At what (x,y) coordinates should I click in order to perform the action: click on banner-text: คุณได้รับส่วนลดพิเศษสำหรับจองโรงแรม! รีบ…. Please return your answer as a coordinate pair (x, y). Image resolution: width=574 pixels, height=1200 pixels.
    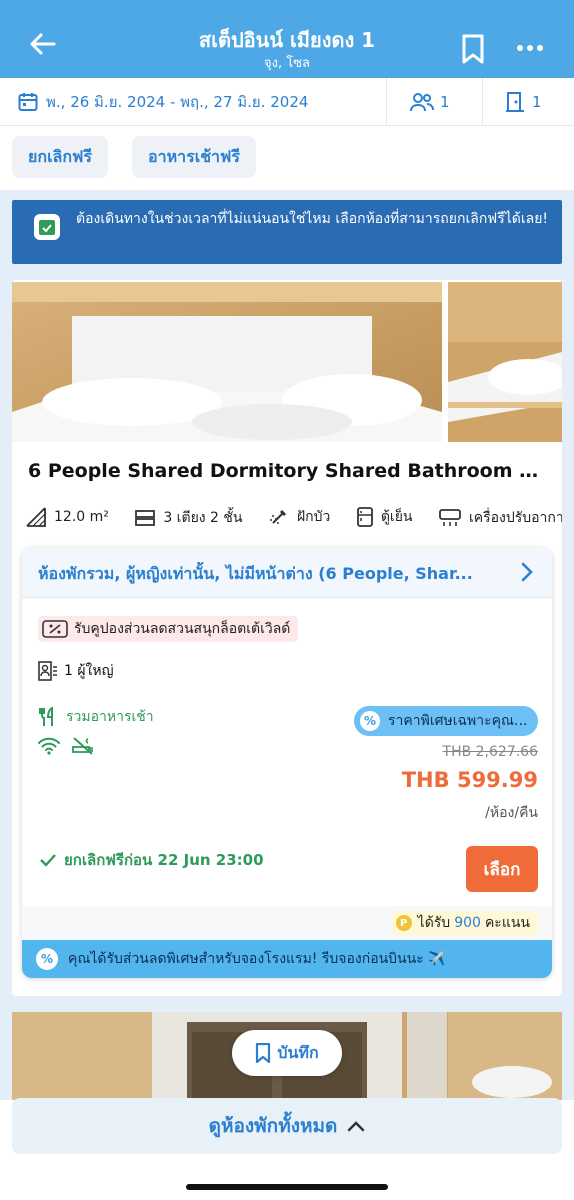
    Looking at the image, I should click on (257, 959).